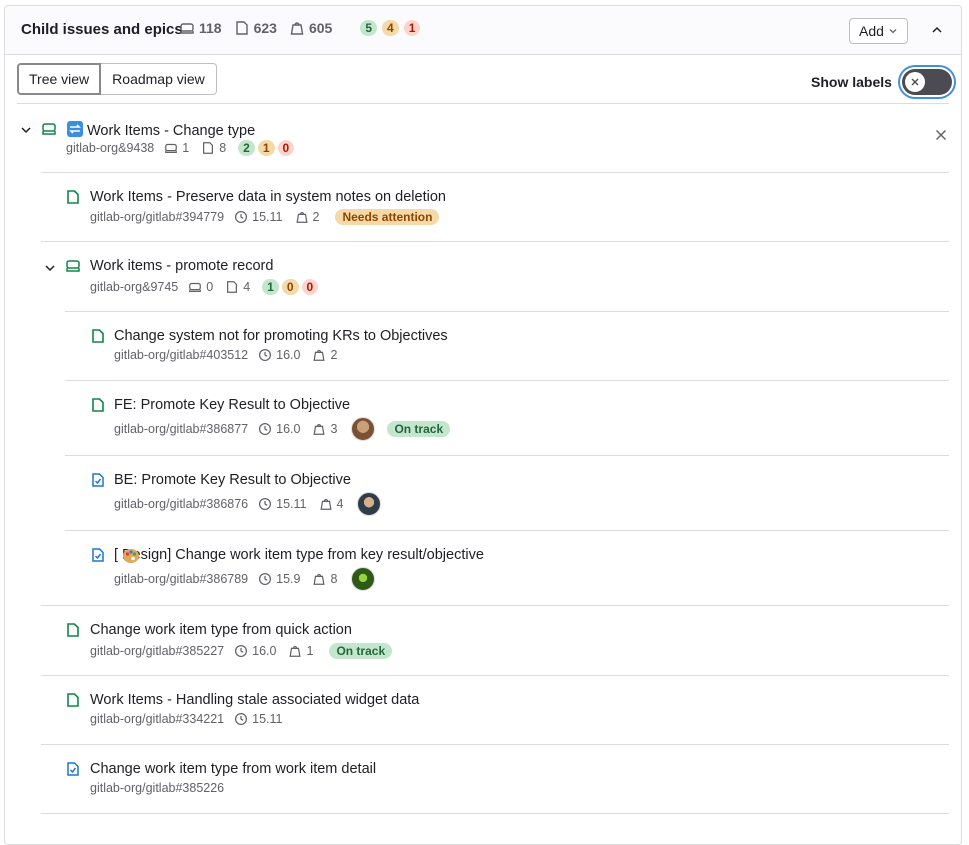  Describe the element at coordinates (59, 79) in the screenshot. I see `tree-view-button: Tree view` at that location.